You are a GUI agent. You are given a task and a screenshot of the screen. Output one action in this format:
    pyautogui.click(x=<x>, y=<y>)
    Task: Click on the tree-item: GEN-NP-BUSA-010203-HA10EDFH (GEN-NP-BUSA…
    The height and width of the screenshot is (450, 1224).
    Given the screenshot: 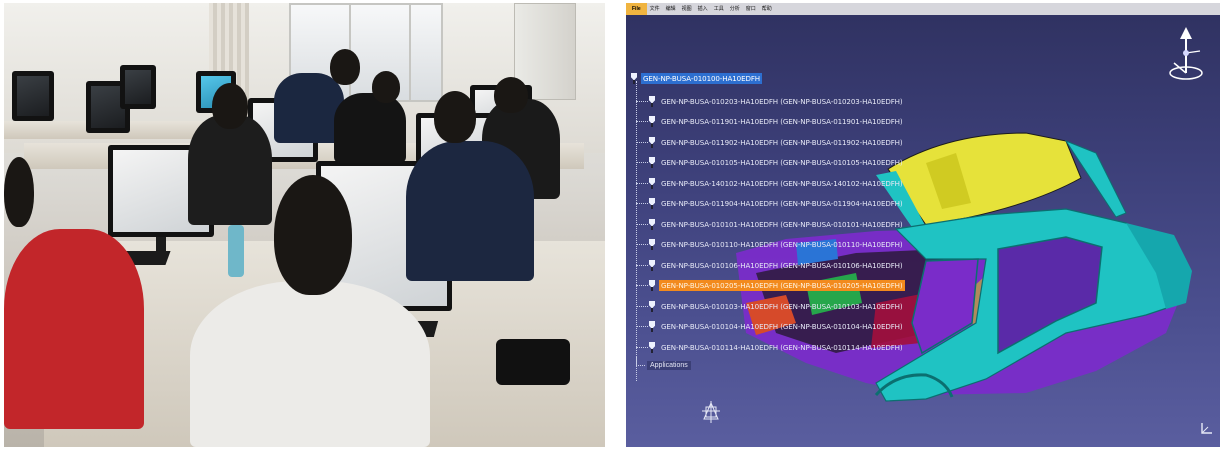 What is the action you would take?
    pyautogui.click(x=767, y=101)
    